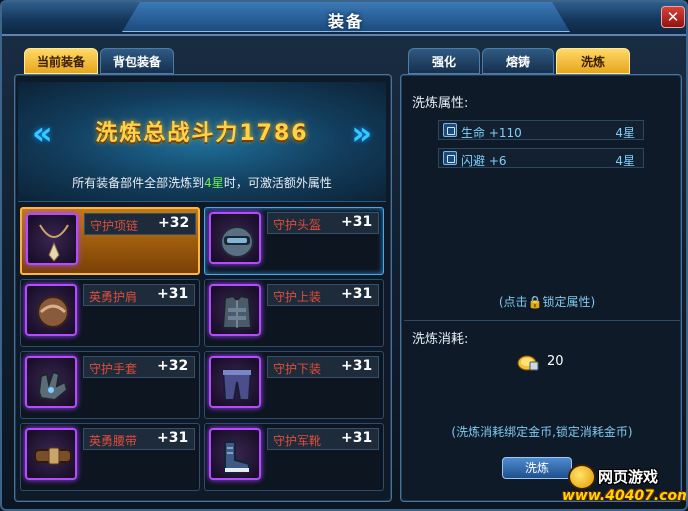 This screenshot has width=688, height=511. I want to click on equip-slot-gloves: 守护手套 +32, so click(110, 385).